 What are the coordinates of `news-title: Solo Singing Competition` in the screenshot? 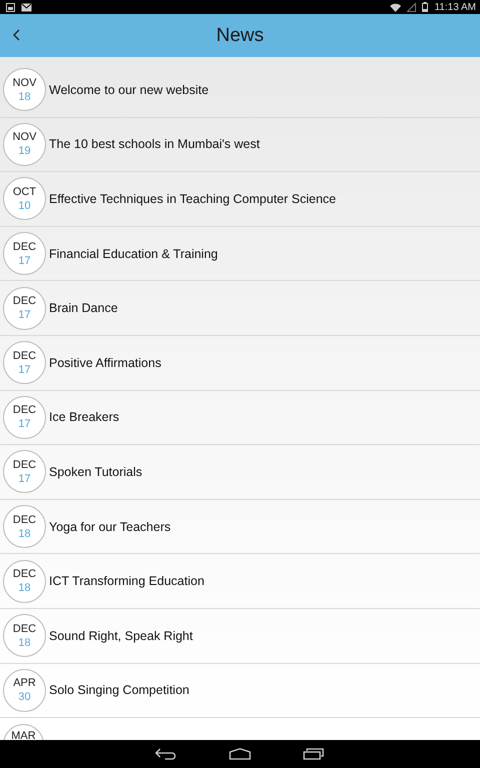 It's located at (119, 690).